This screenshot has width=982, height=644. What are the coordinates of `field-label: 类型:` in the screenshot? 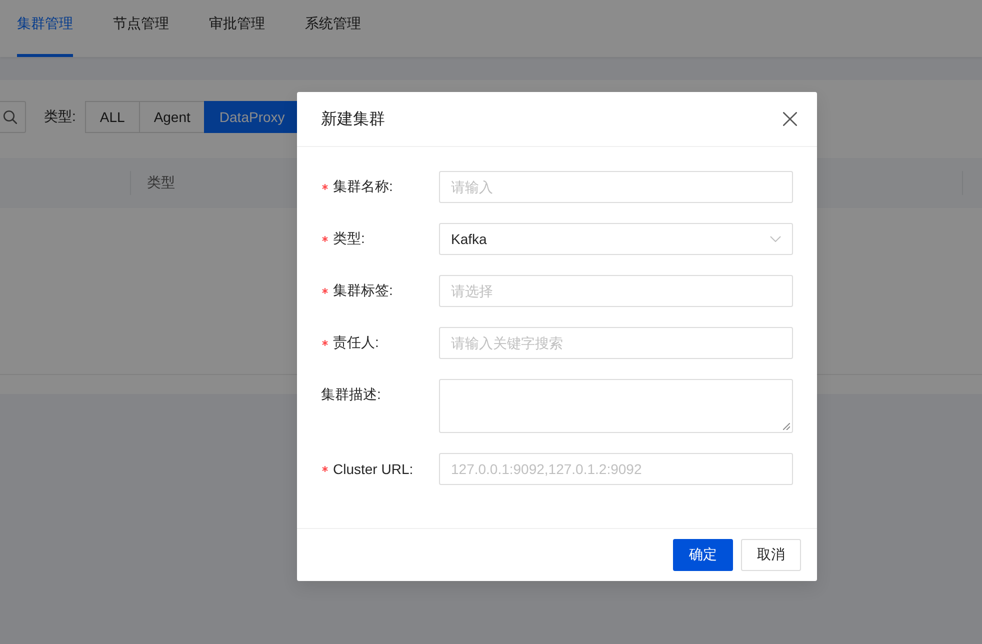 It's located at (349, 239).